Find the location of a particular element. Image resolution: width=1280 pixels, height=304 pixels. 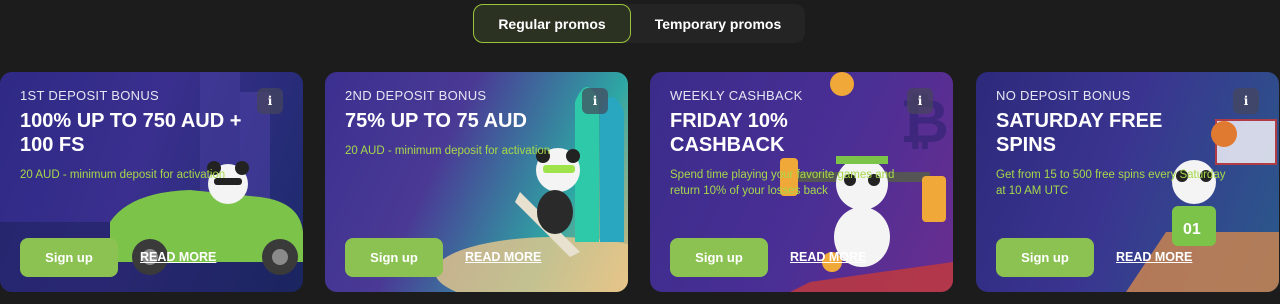

tab-temporary-promos: Temporary promos is located at coordinates (718, 23).